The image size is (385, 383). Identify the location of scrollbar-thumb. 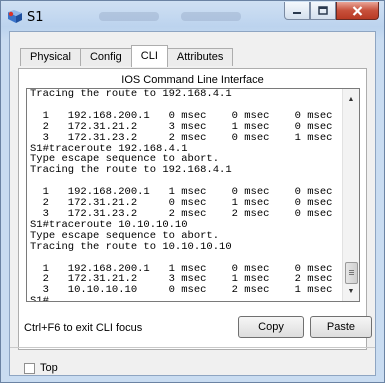
(351, 273).